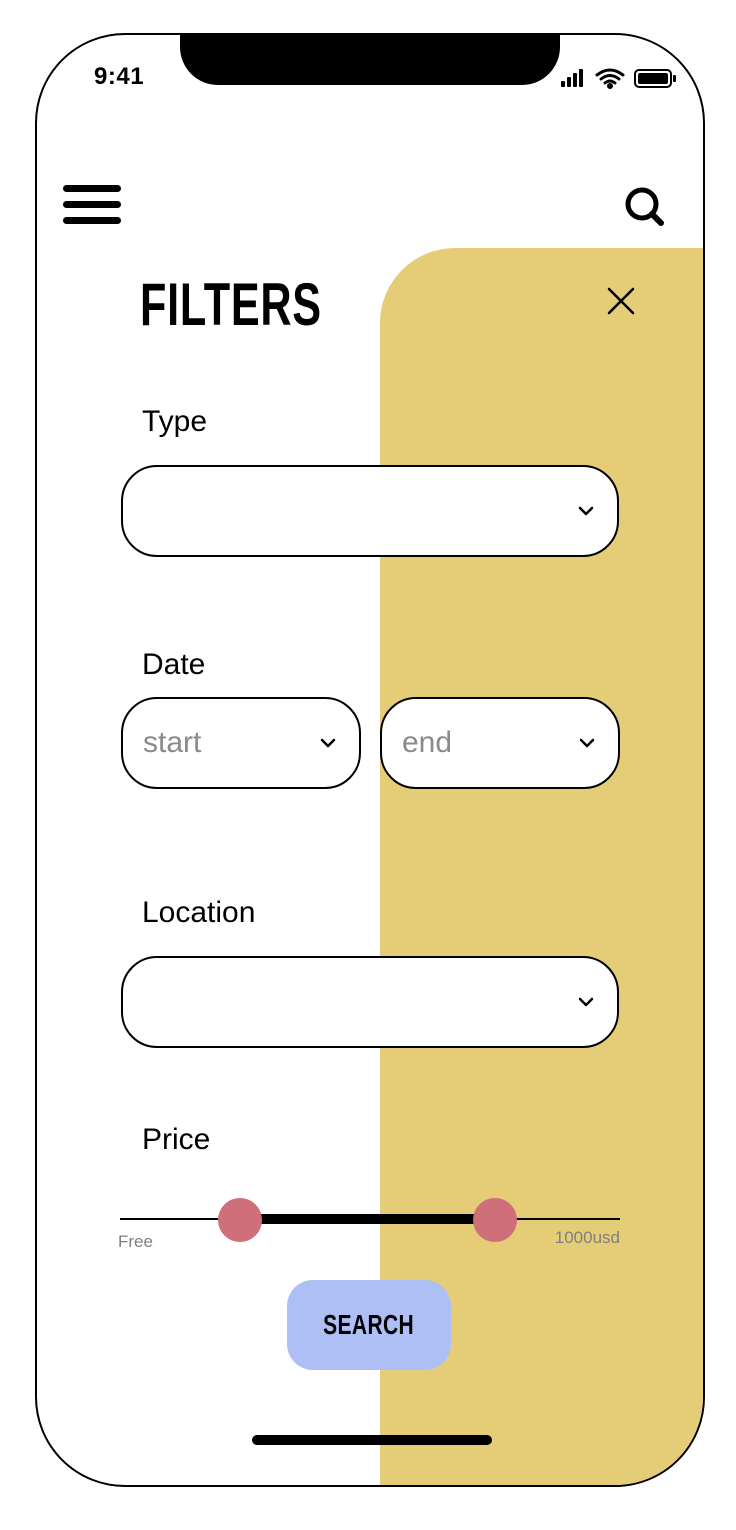  What do you see at coordinates (495, 1220) in the screenshot?
I see `price-max-handle` at bounding box center [495, 1220].